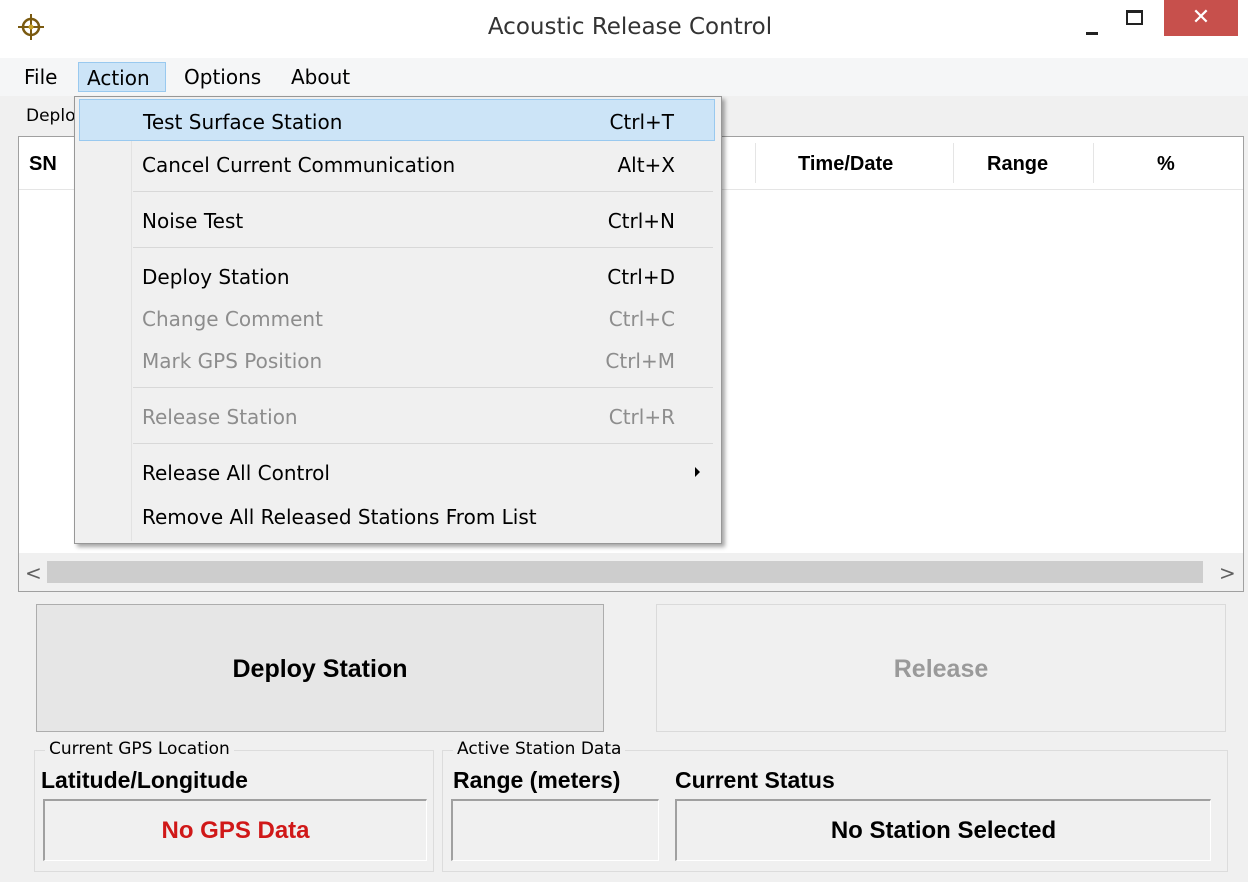 This screenshot has width=1248, height=882. I want to click on gps-value-field: No GPS Data, so click(235, 830).